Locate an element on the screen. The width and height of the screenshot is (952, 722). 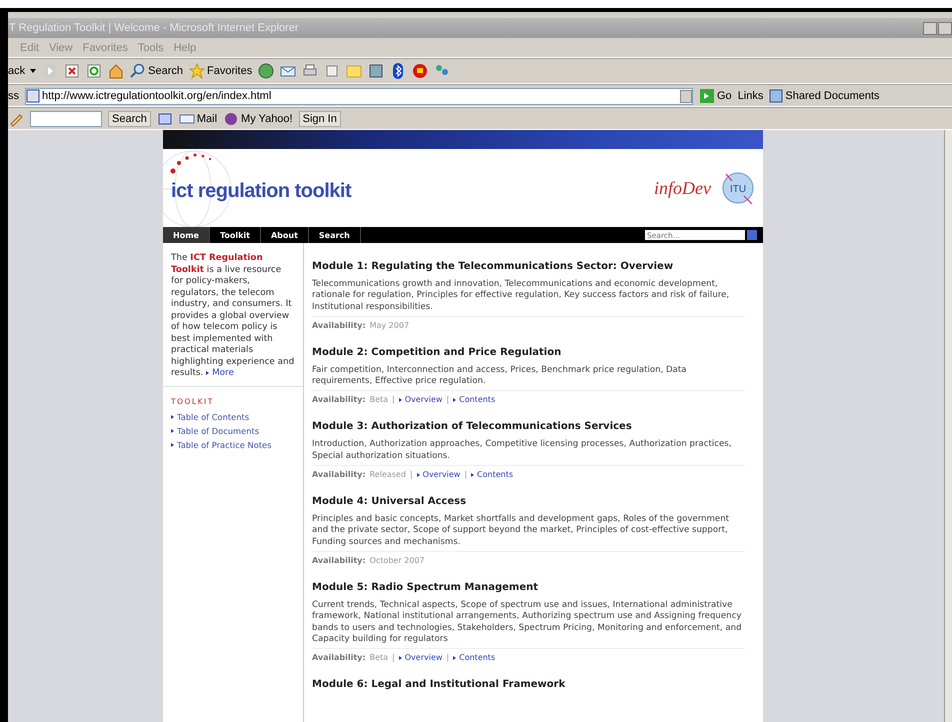
back-button: ack is located at coordinates (22, 71).